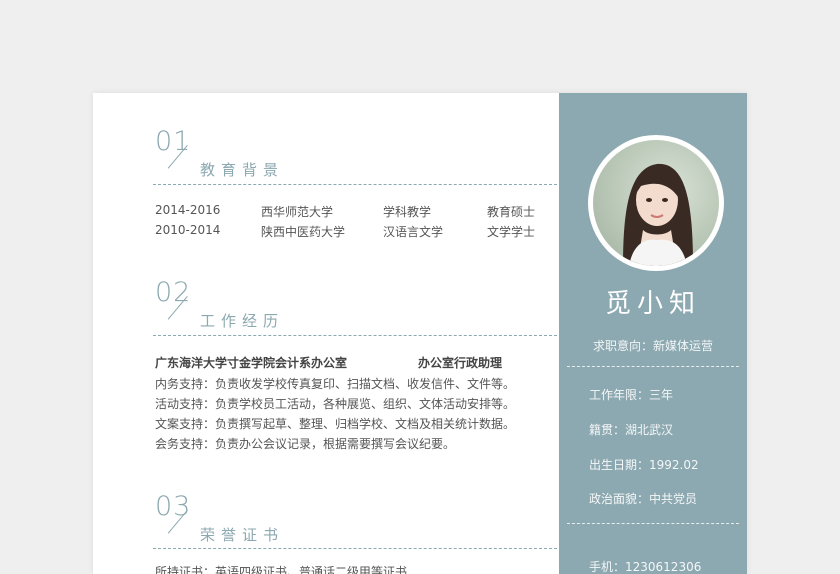 This screenshot has height=574, width=840. Describe the element at coordinates (644, 465) in the screenshot. I see `birth-date: 出生日期：1992.02` at that location.